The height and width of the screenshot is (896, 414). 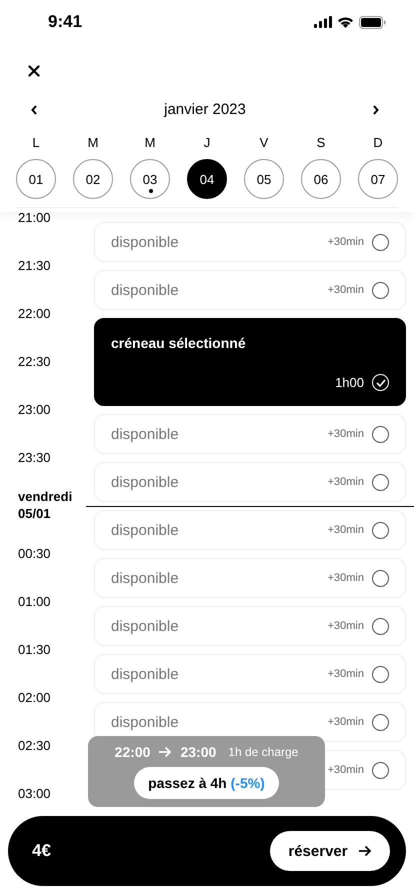 What do you see at coordinates (321, 179) in the screenshot?
I see `day-button: 06` at bounding box center [321, 179].